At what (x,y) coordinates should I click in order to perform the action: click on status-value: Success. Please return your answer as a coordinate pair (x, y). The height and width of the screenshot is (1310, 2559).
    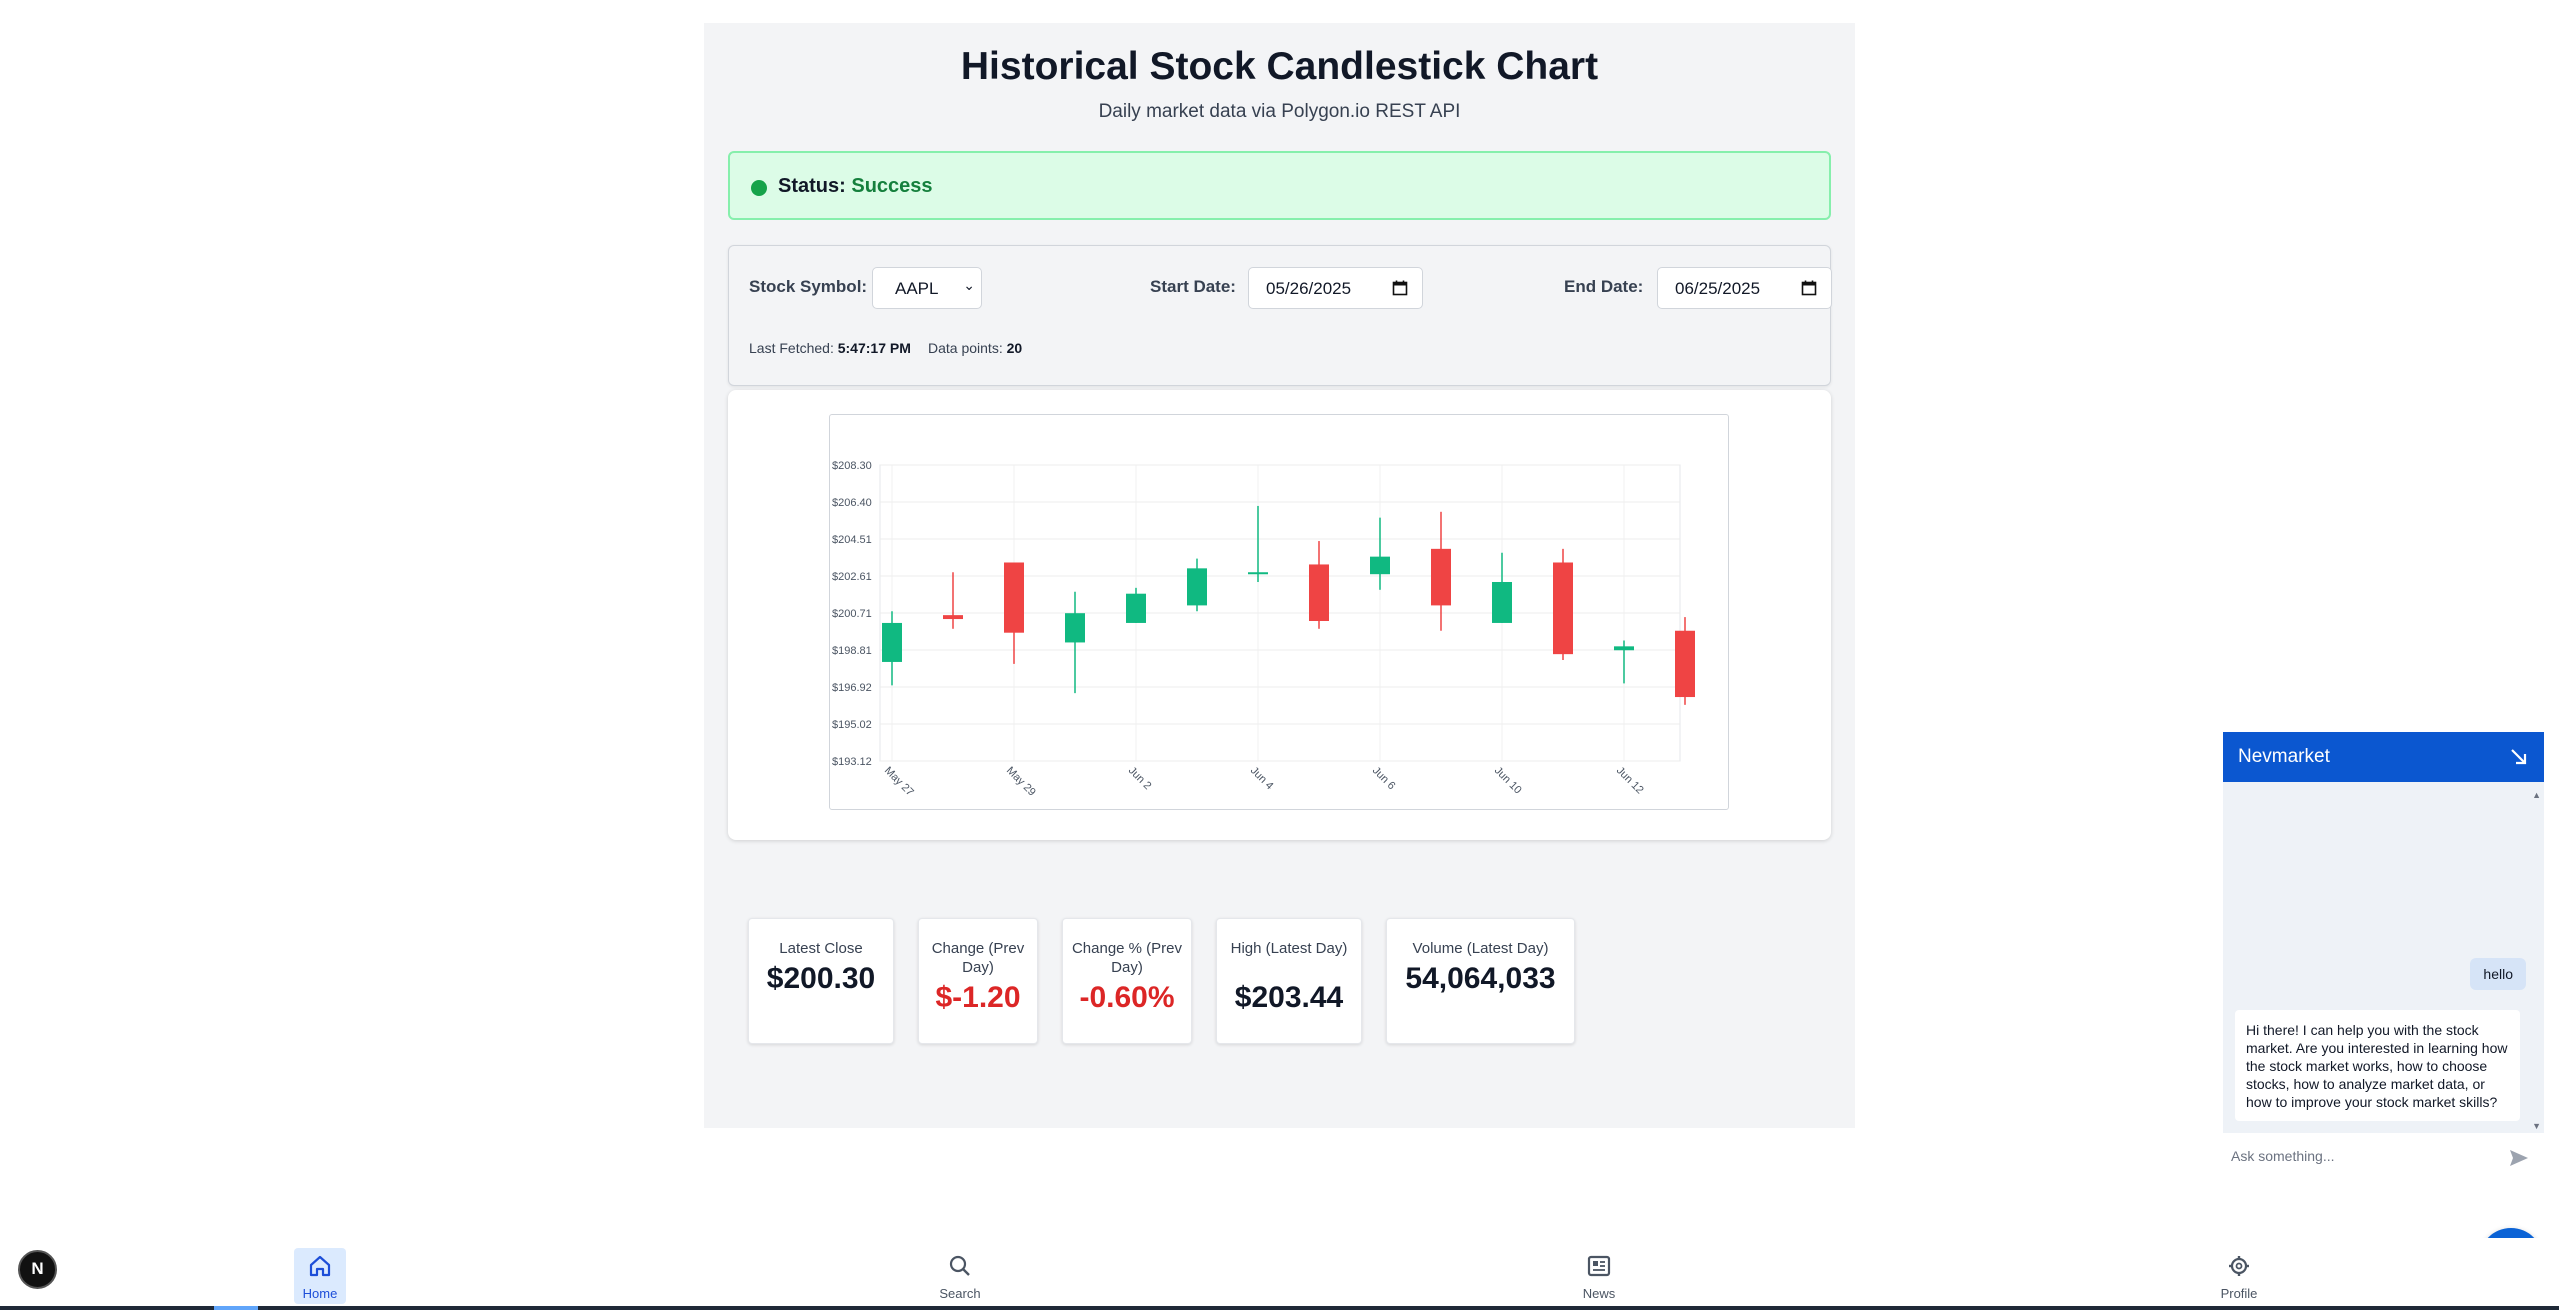
    Looking at the image, I should click on (892, 186).